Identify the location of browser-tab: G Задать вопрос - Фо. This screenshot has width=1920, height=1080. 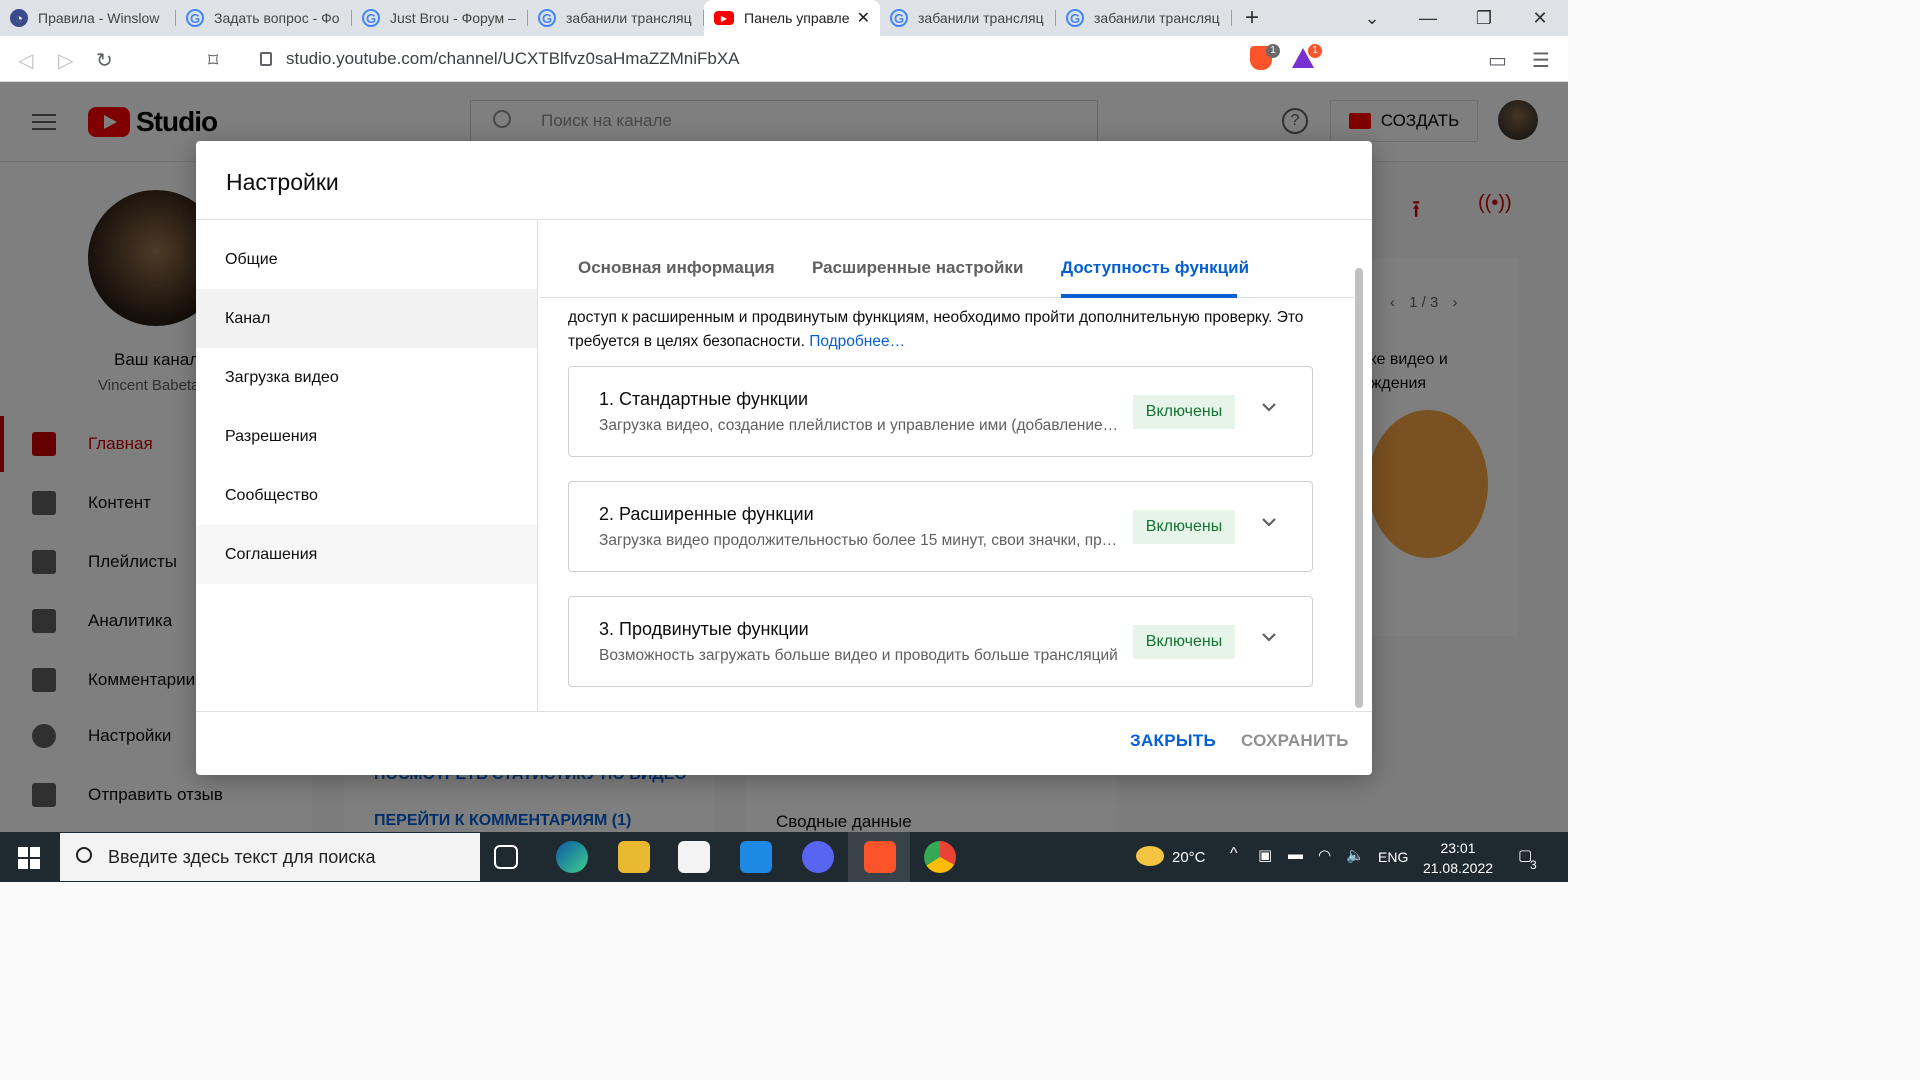
(264, 18).